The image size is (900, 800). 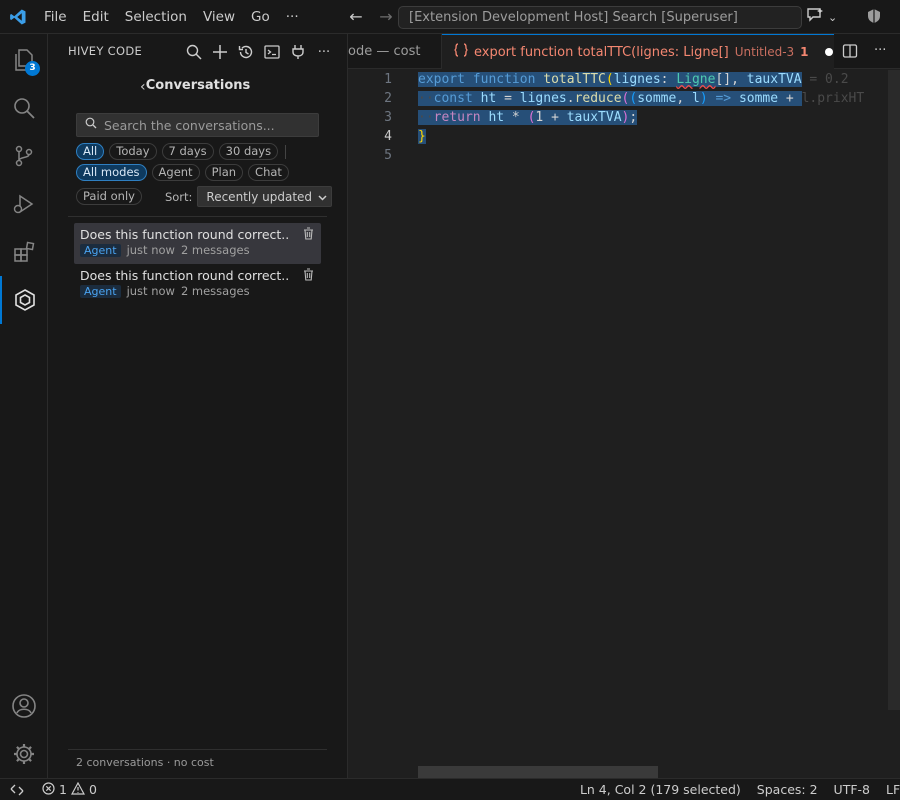 What do you see at coordinates (220, 52) in the screenshot?
I see `new-conversation-plus-icon` at bounding box center [220, 52].